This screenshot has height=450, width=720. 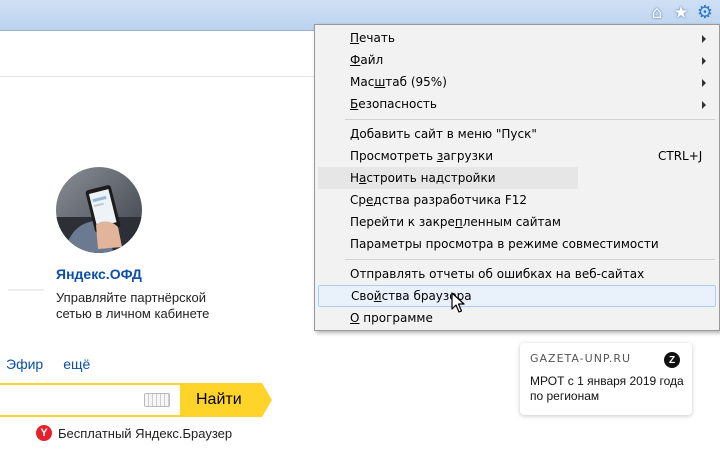 What do you see at coordinates (44, 433) in the screenshot?
I see `yandex-browser-logo-icon: Y` at bounding box center [44, 433].